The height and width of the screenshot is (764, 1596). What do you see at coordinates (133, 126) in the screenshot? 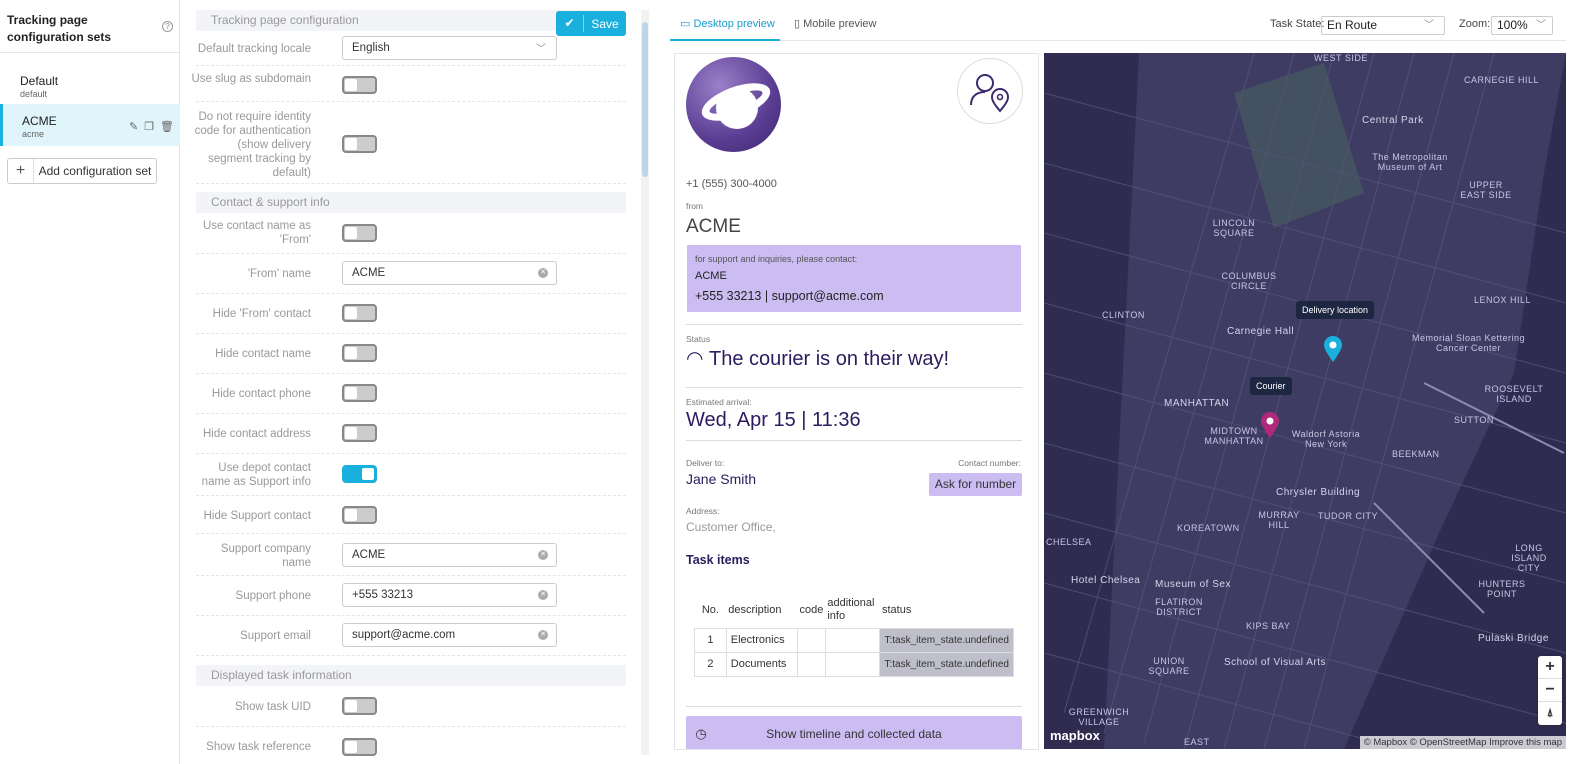
I see `edit-icon: ✎` at bounding box center [133, 126].